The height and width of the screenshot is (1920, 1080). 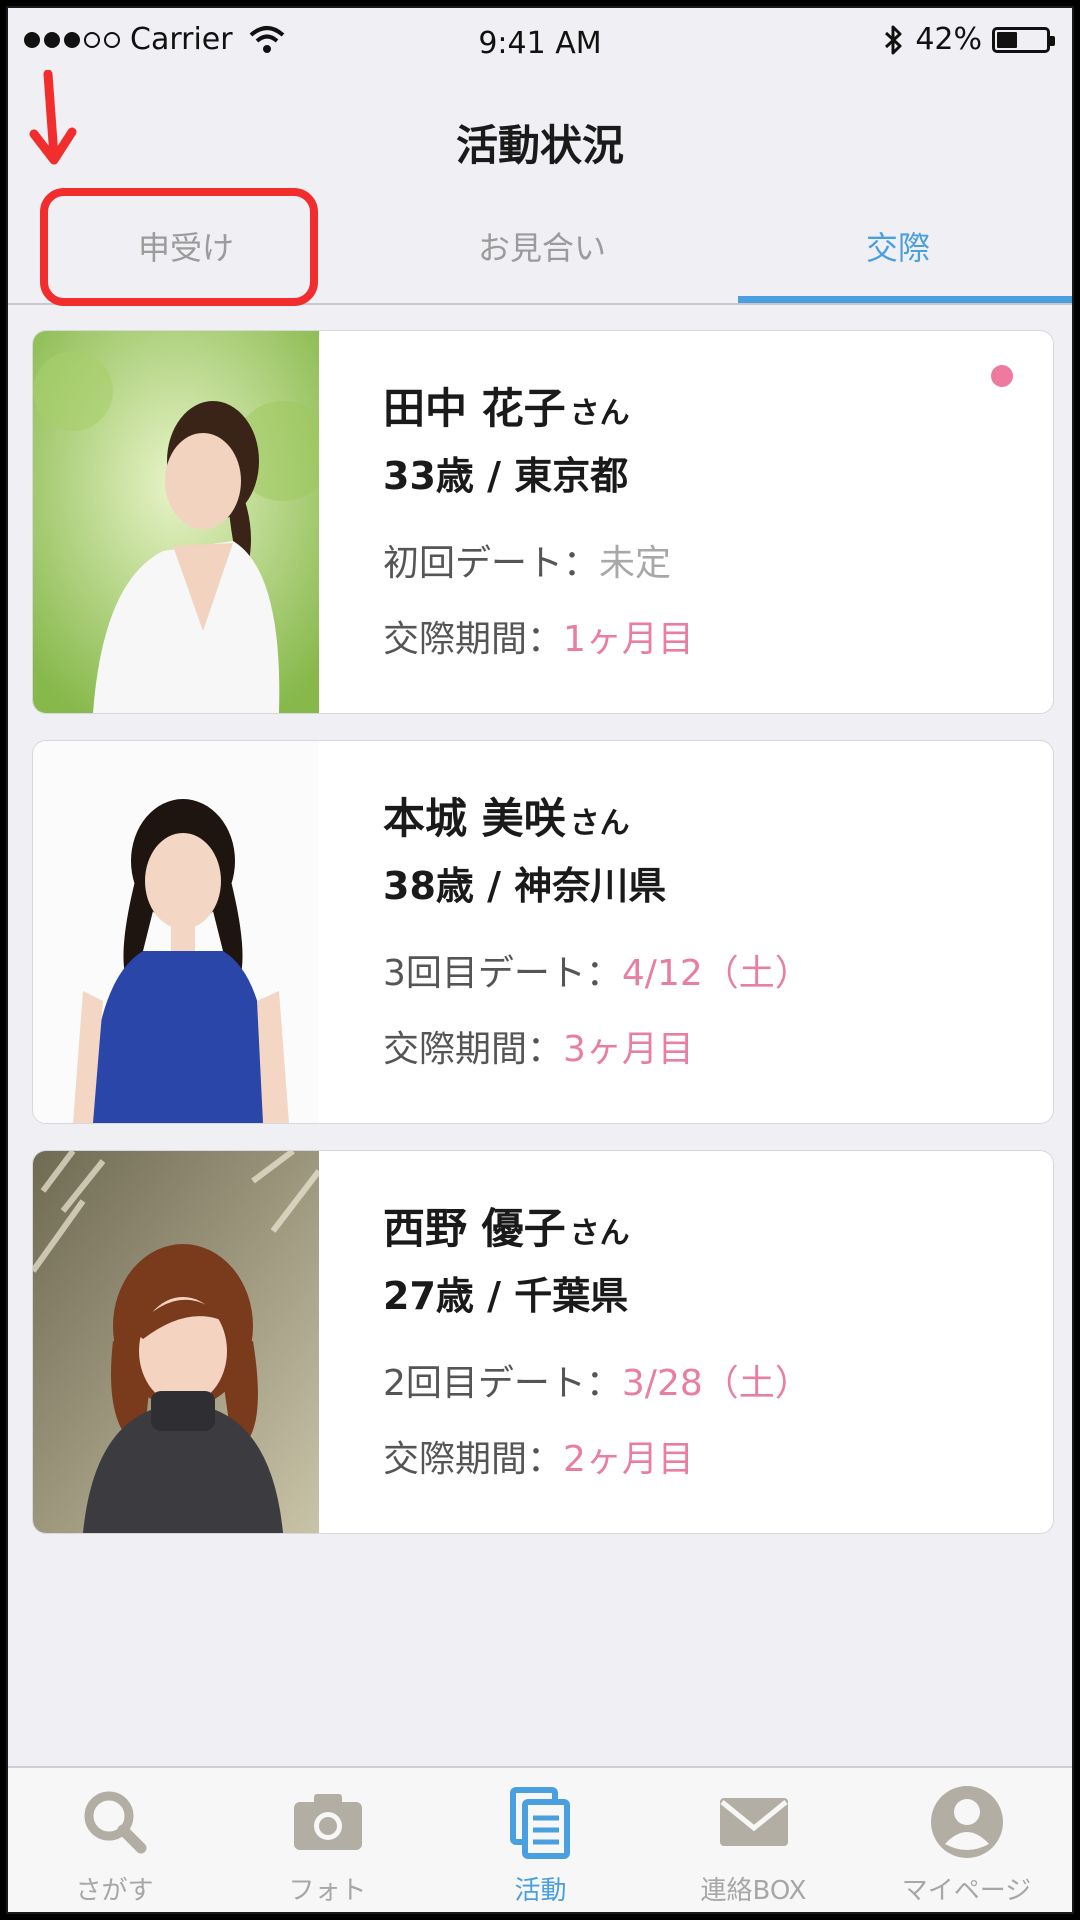 What do you see at coordinates (506, 476) in the screenshot?
I see `age-location: 33歳 / 東京都` at bounding box center [506, 476].